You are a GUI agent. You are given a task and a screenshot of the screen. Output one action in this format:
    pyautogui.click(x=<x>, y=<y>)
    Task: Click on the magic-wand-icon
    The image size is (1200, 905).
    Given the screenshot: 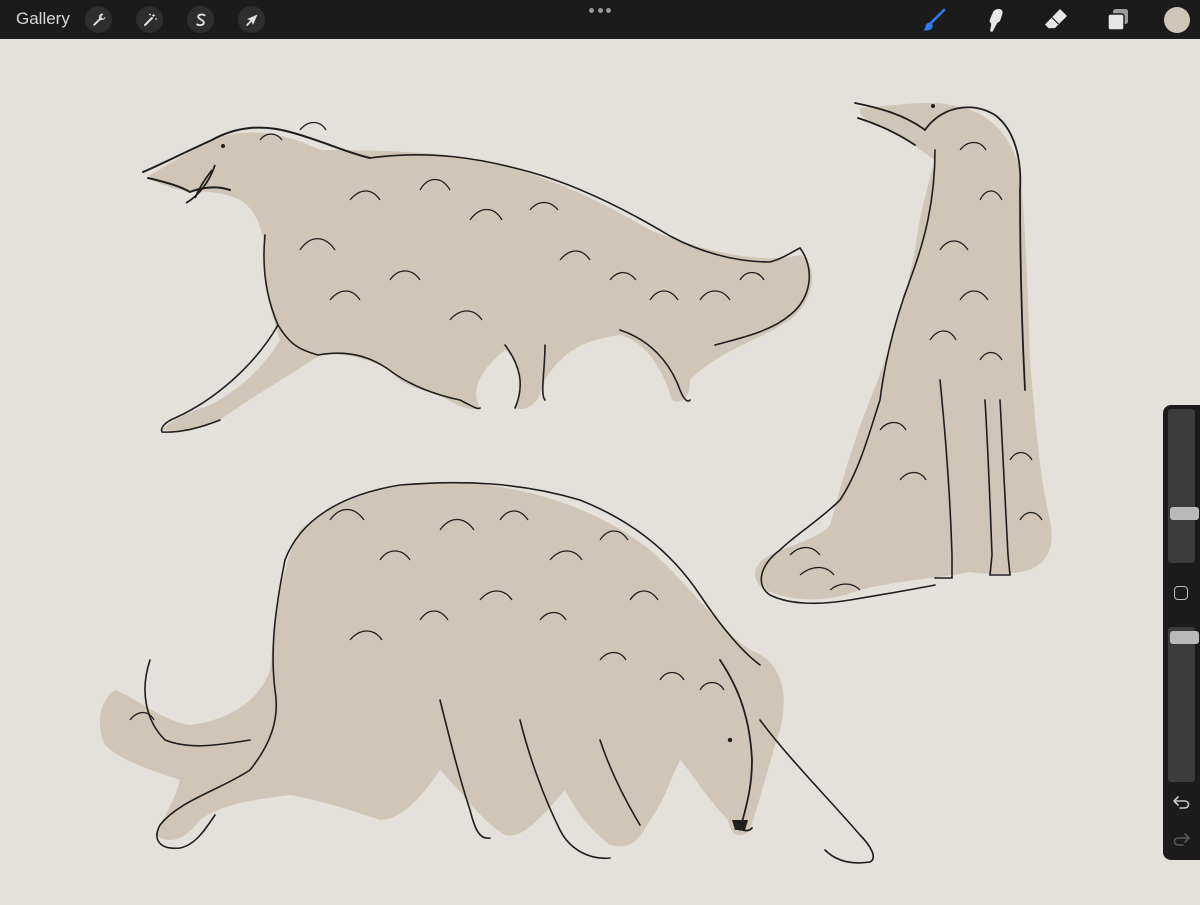 What is the action you would take?
    pyautogui.click(x=150, y=19)
    